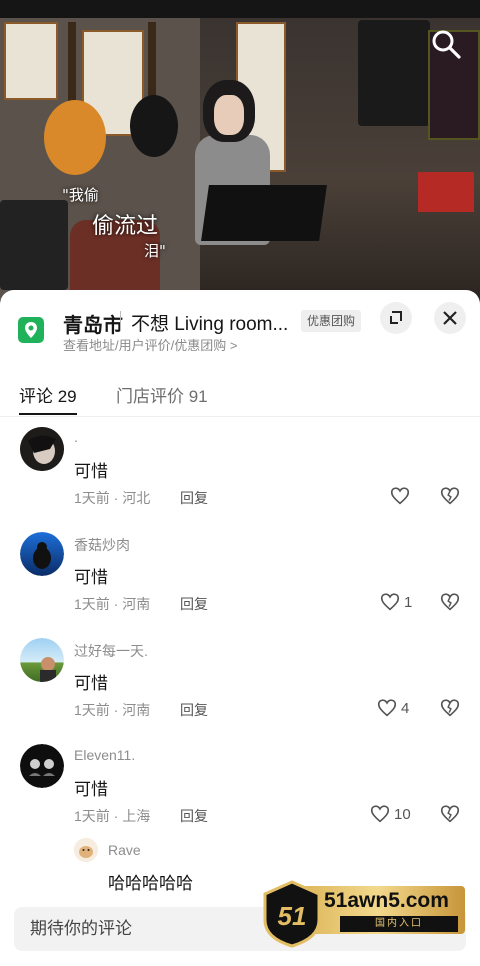 The image size is (480, 966). I want to click on location-pin-icon, so click(31, 330).